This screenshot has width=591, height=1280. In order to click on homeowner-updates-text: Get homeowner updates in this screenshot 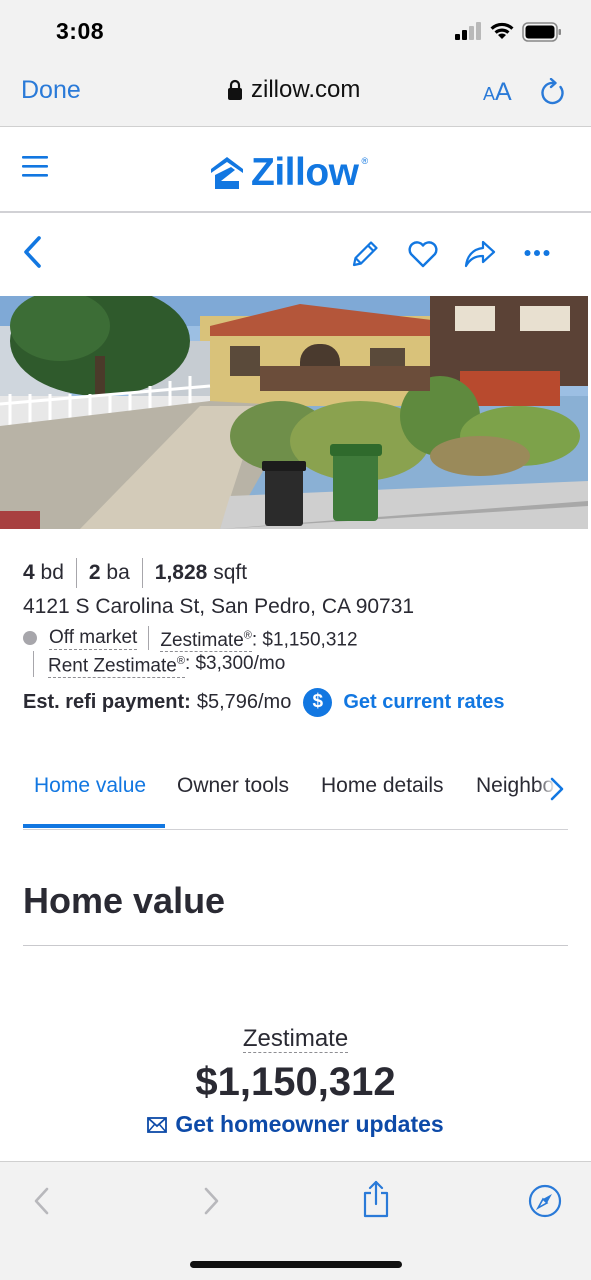, I will do `click(309, 1124)`.